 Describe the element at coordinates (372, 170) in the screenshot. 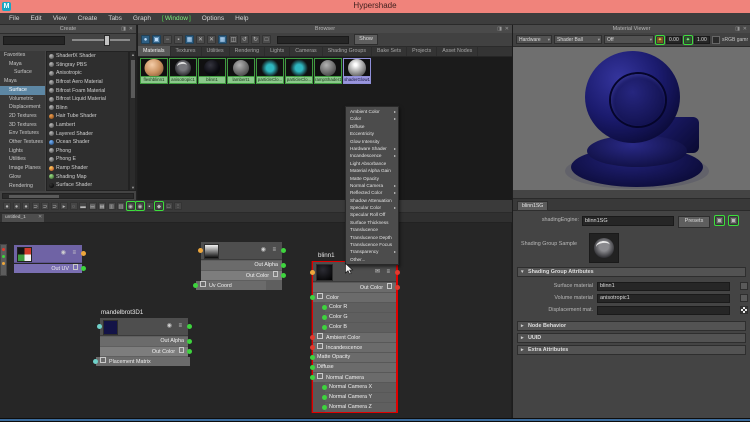

I see `context-menu-item: Material Alpha Gain ▸` at that location.